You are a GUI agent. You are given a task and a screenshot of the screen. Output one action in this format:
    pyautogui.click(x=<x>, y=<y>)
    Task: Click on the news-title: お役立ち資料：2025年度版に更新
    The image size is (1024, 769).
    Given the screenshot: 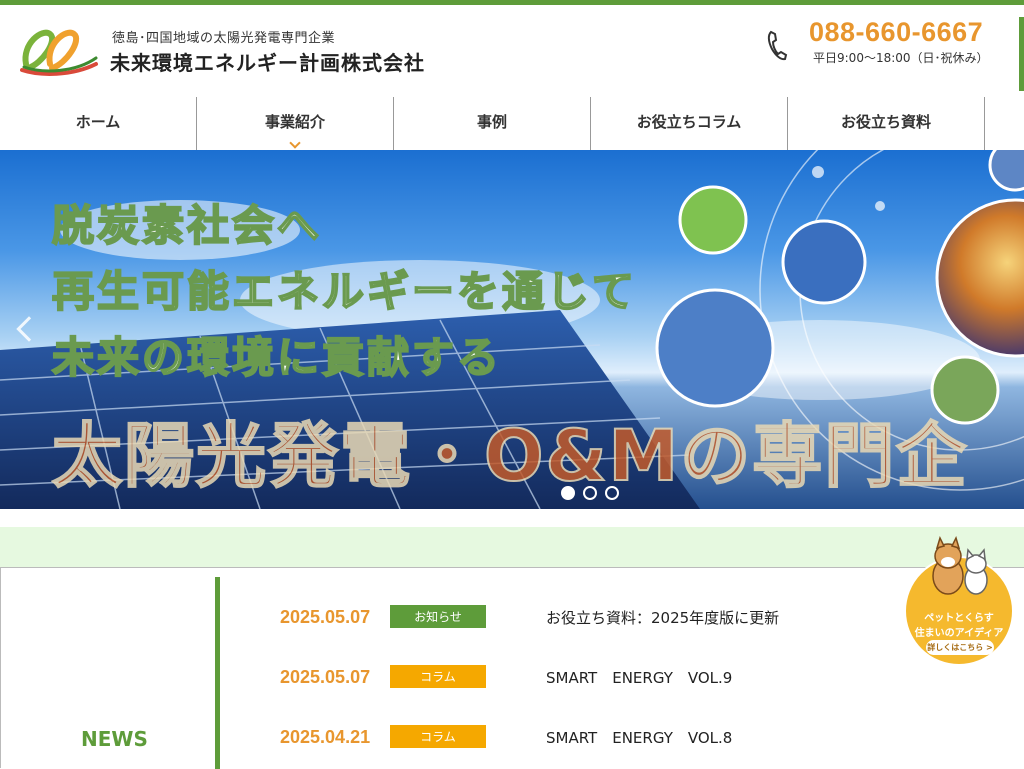 What is the action you would take?
    pyautogui.click(x=662, y=617)
    